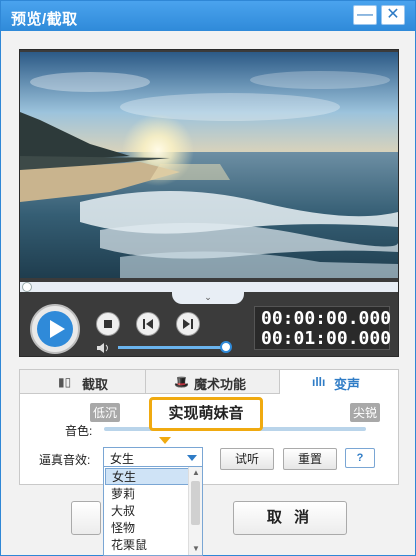 The image size is (416, 556). What do you see at coordinates (220, 384) in the screenshot?
I see `tab-magic-label: 魔术功能` at bounding box center [220, 384].